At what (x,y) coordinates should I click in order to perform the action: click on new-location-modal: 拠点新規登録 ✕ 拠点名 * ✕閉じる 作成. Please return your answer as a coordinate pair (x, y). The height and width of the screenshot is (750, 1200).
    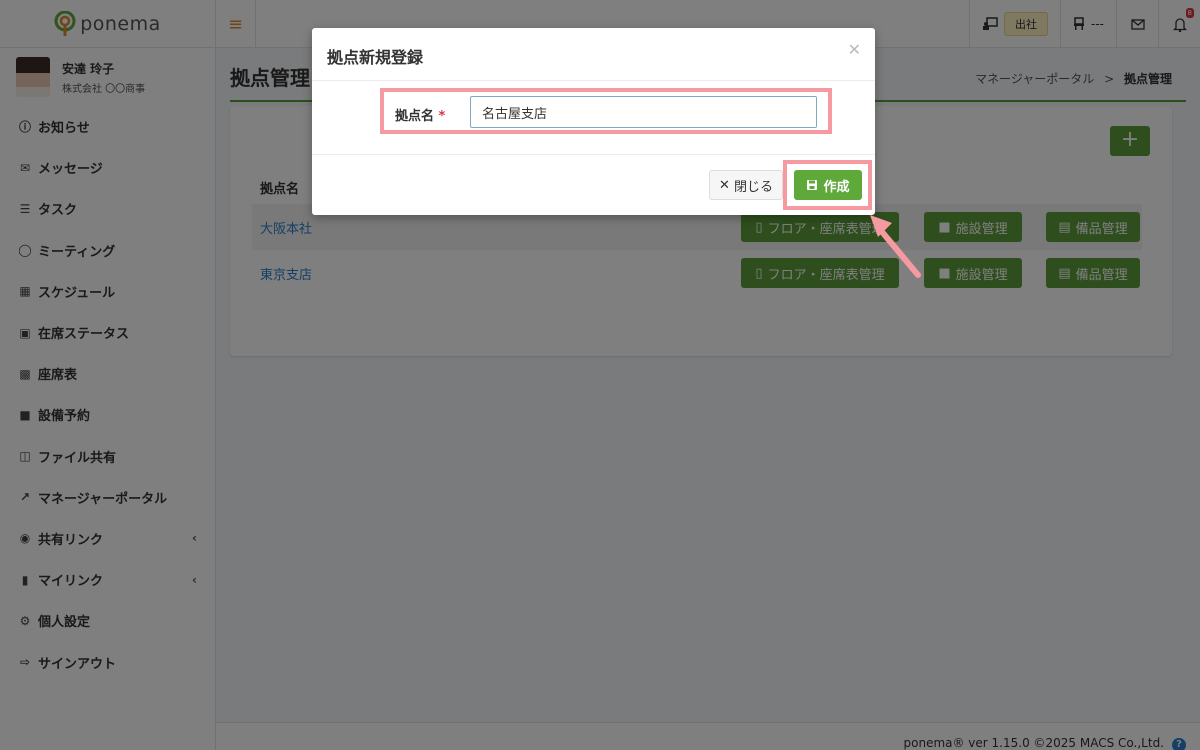
    Looking at the image, I should click on (593, 121).